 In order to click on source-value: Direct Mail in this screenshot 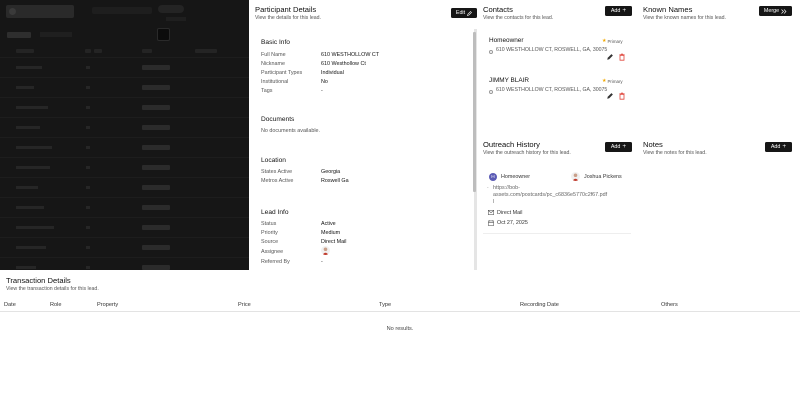, I will do `click(334, 242)`.